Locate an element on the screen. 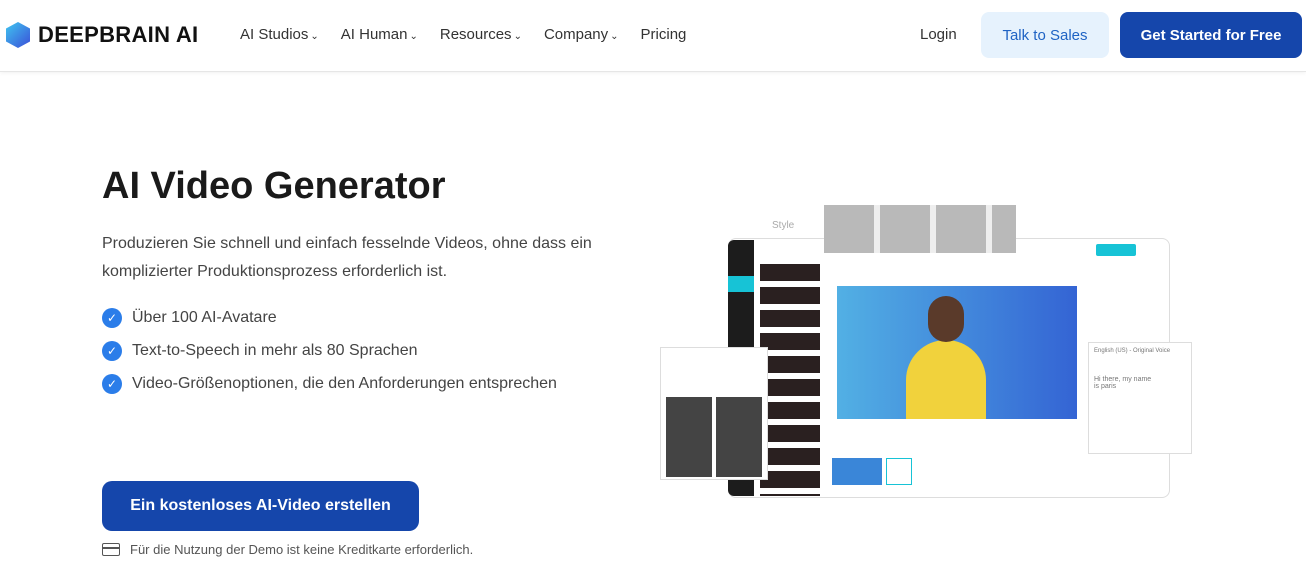 This screenshot has width=1306, height=574. credit-card-icon is located at coordinates (111, 549).